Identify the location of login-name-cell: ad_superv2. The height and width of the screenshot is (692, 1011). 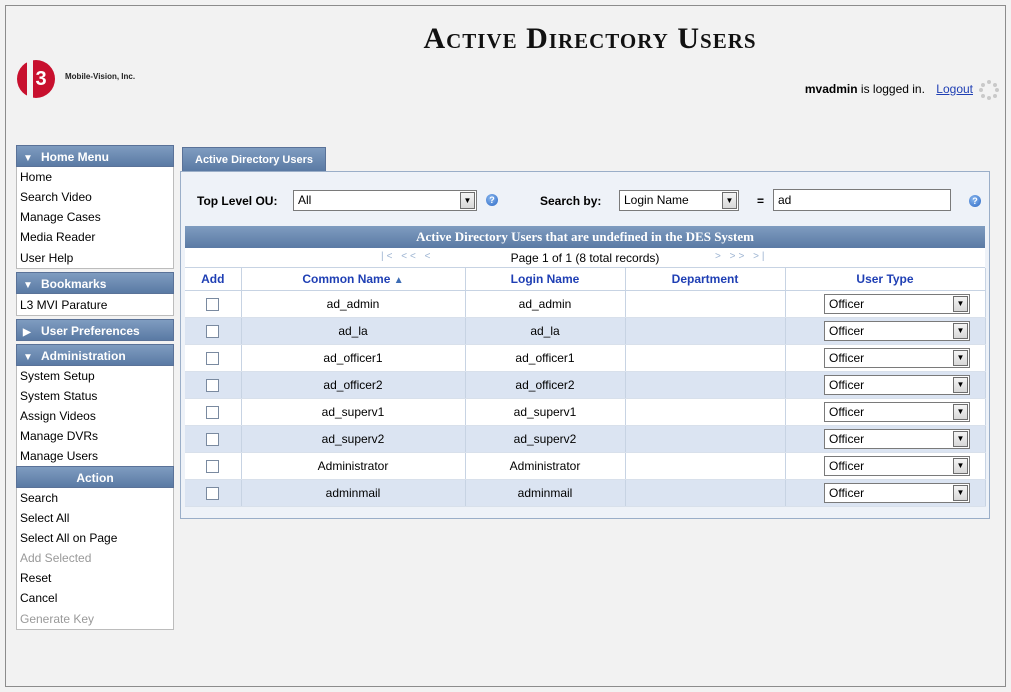
(545, 439).